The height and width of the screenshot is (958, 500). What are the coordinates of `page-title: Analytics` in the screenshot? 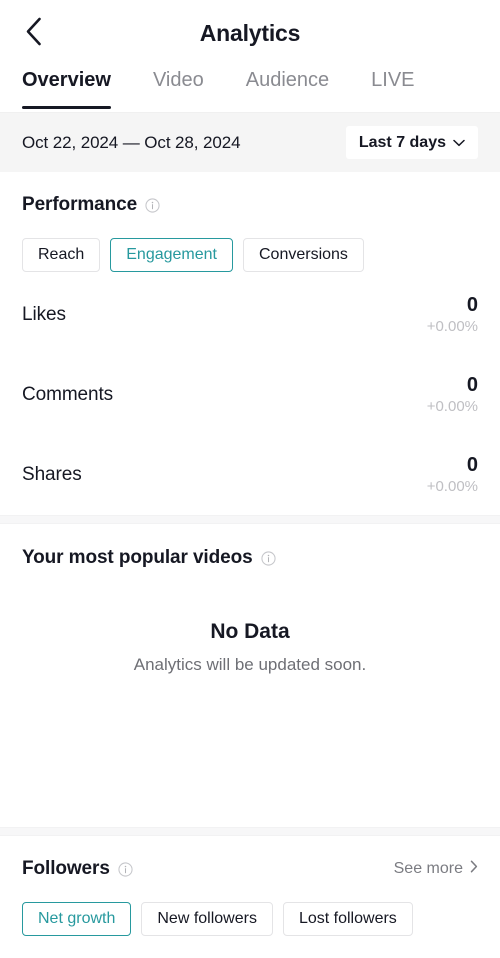 It's located at (250, 32).